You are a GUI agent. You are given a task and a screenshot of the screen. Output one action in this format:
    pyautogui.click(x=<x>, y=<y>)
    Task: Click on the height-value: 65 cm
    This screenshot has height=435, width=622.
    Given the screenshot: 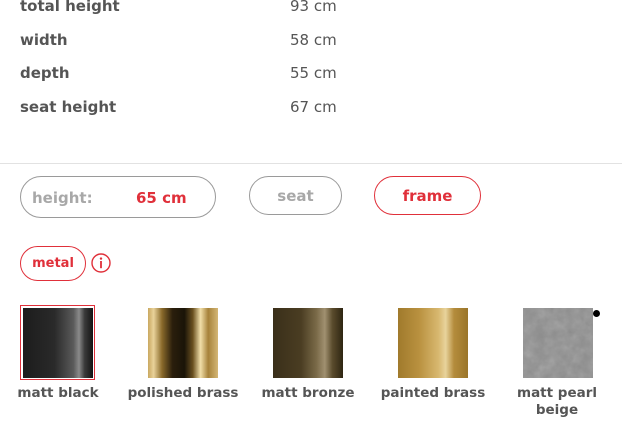 What is the action you would take?
    pyautogui.click(x=161, y=198)
    